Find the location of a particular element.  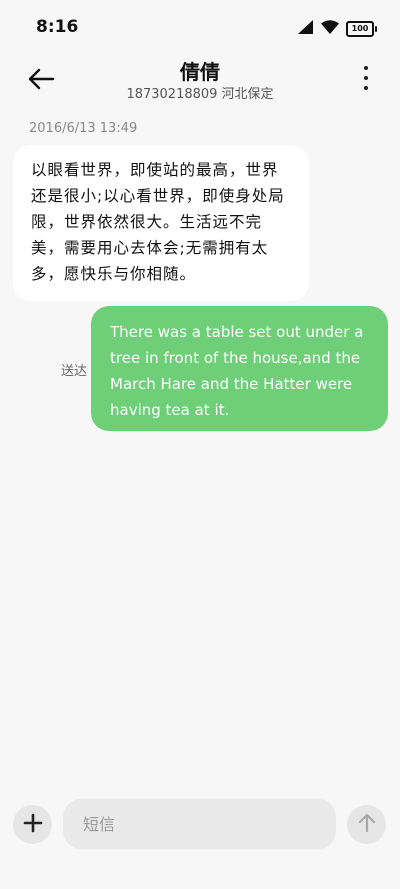

wifi-icon is located at coordinates (330, 28).